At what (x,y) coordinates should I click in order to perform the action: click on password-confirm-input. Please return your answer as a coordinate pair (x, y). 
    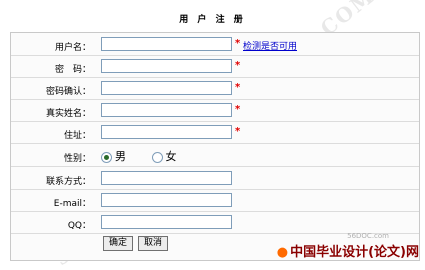
    Looking at the image, I should click on (166, 88).